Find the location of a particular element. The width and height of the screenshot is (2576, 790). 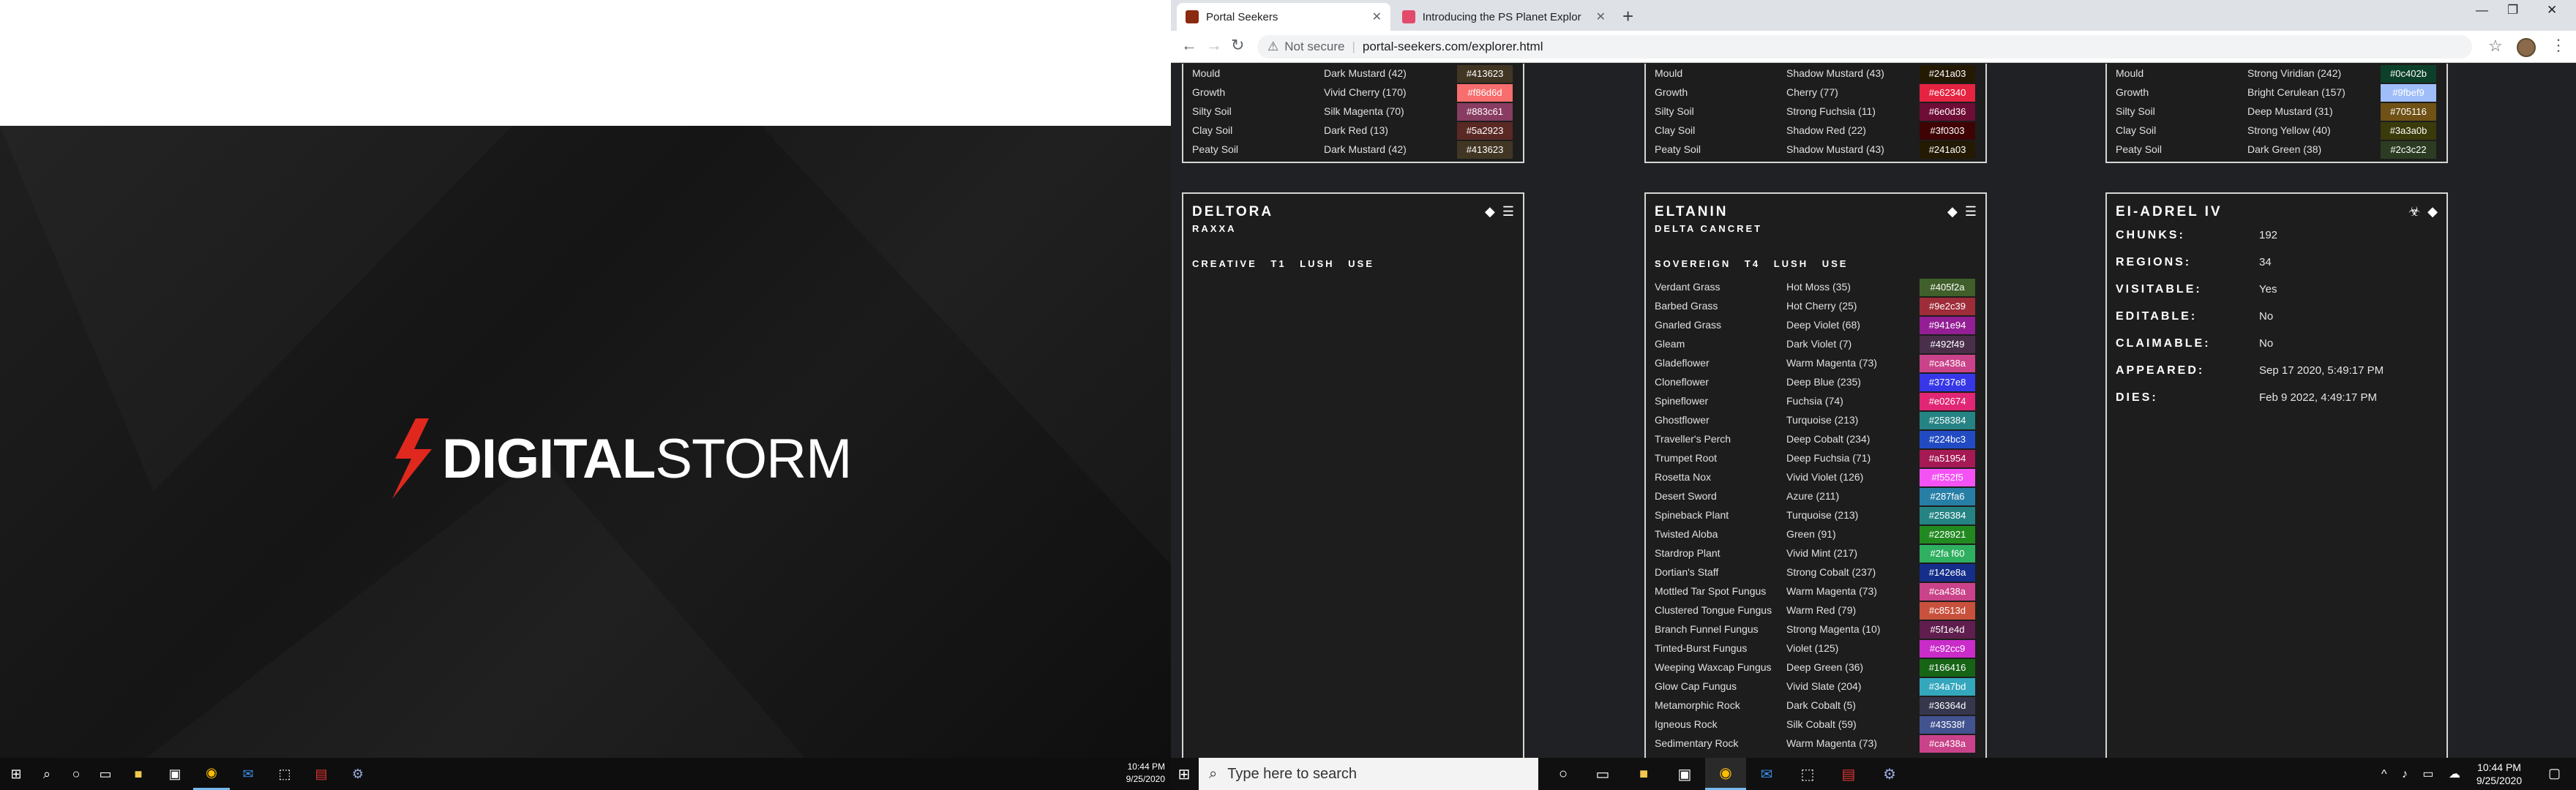

info-value: Feb 9 2022, 4:49:17 PM is located at coordinates (2318, 398).